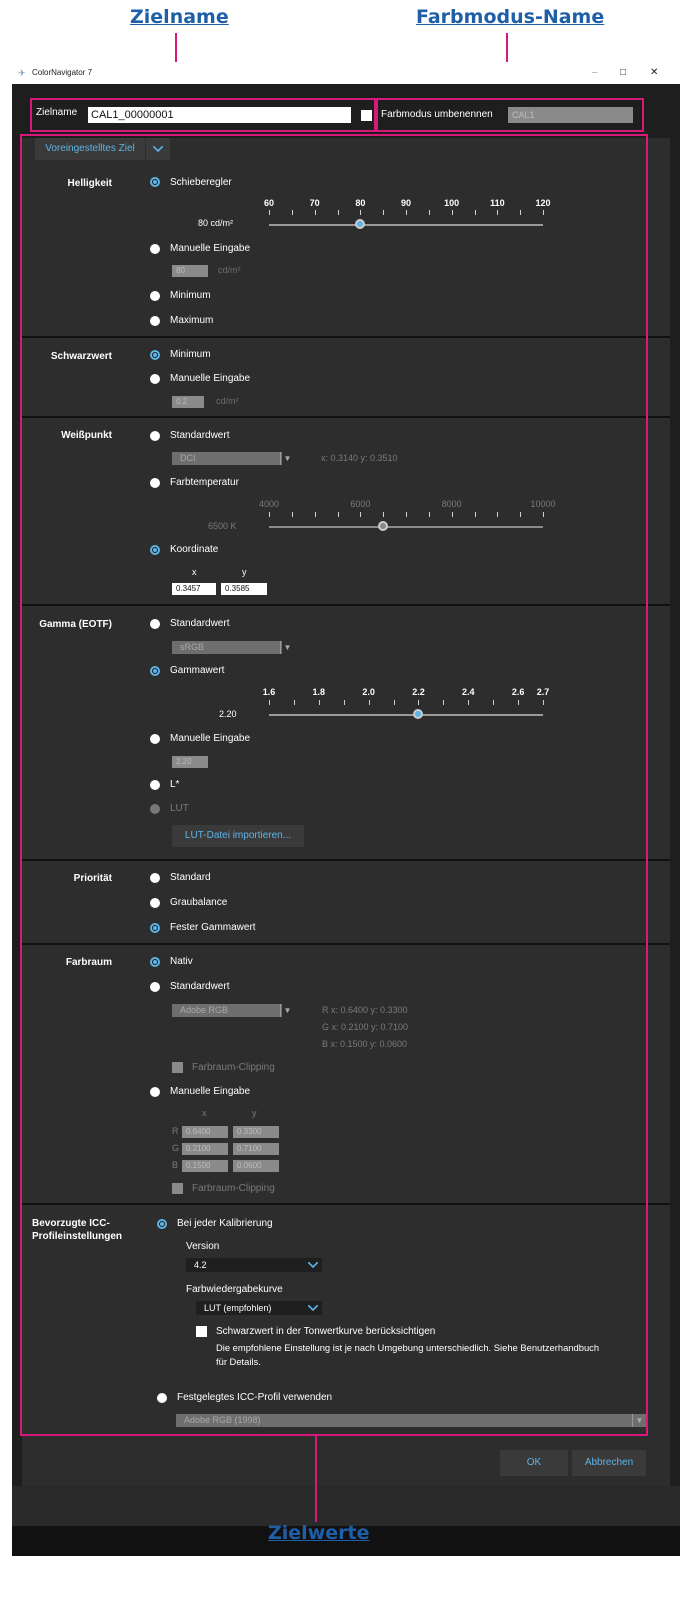  Describe the element at coordinates (319, 1533) in the screenshot. I see `callout-zielwerte: Zielwerte` at that location.